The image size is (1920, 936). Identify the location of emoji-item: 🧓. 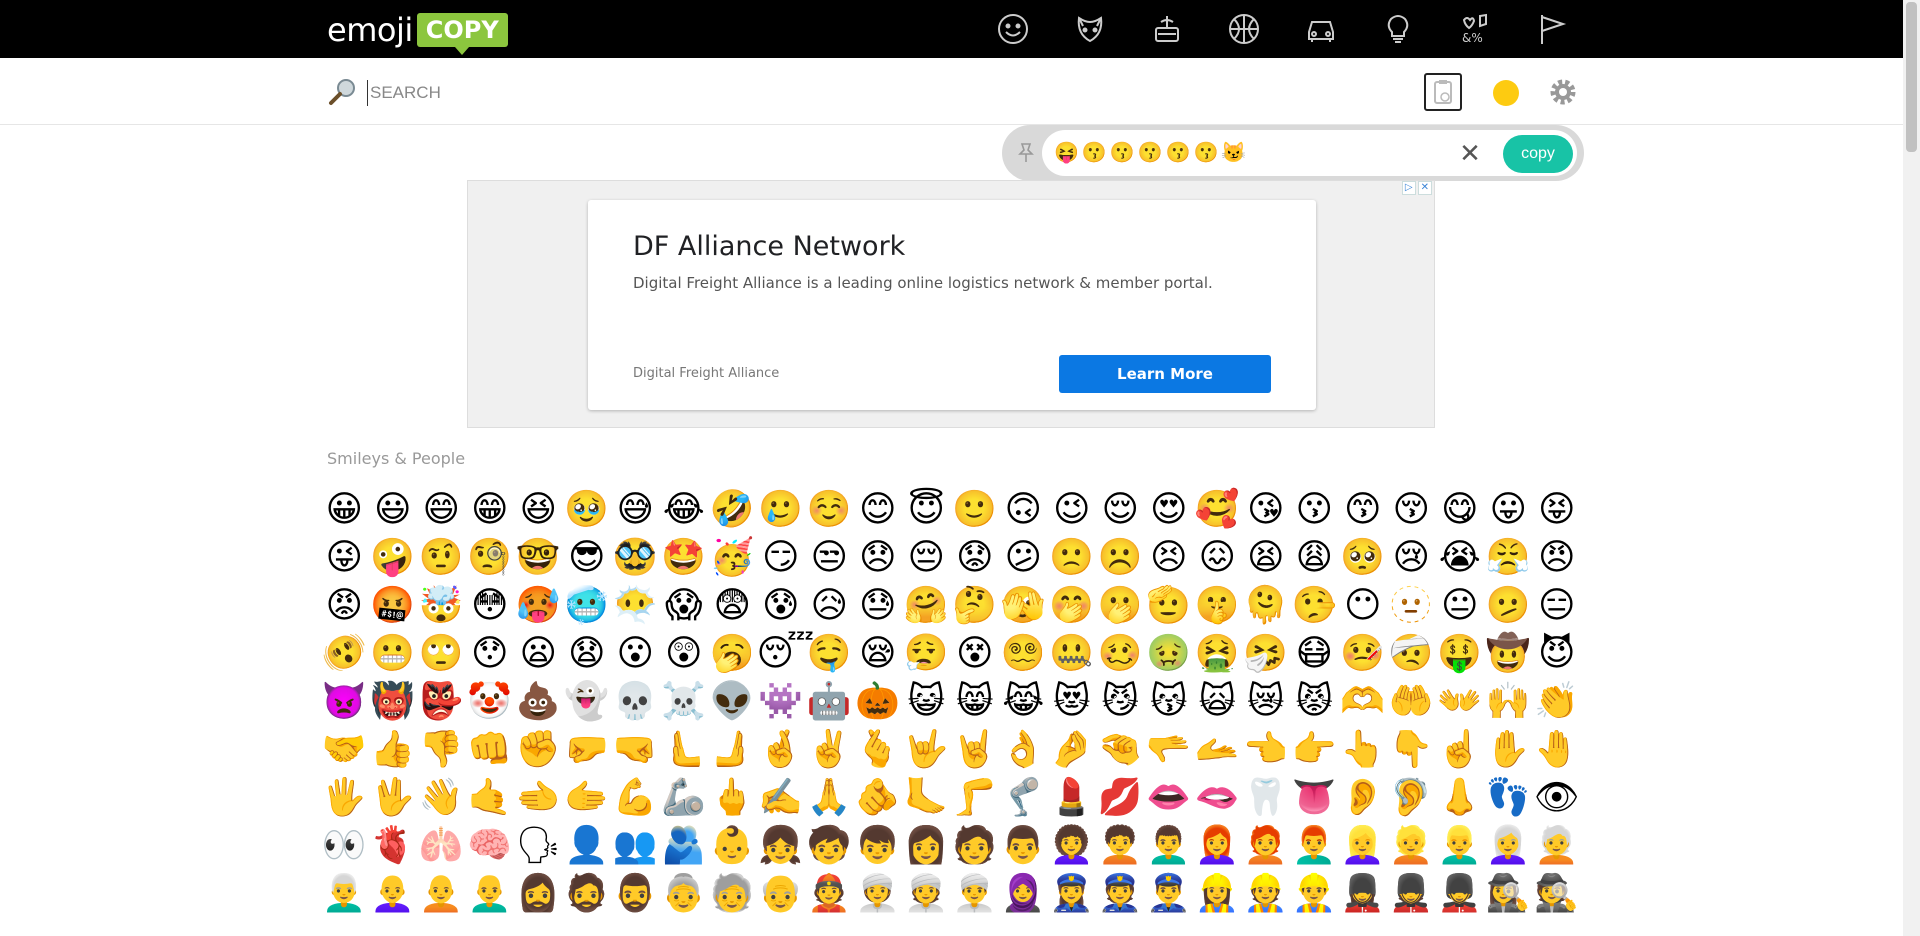
(732, 894).